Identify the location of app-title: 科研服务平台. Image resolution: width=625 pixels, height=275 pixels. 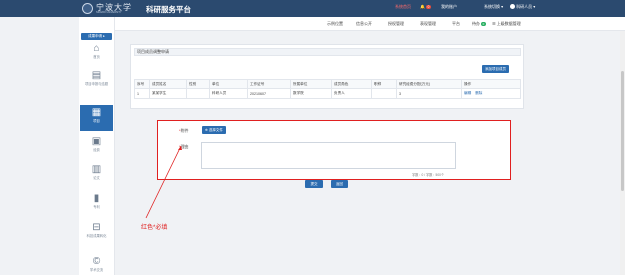
(168, 9).